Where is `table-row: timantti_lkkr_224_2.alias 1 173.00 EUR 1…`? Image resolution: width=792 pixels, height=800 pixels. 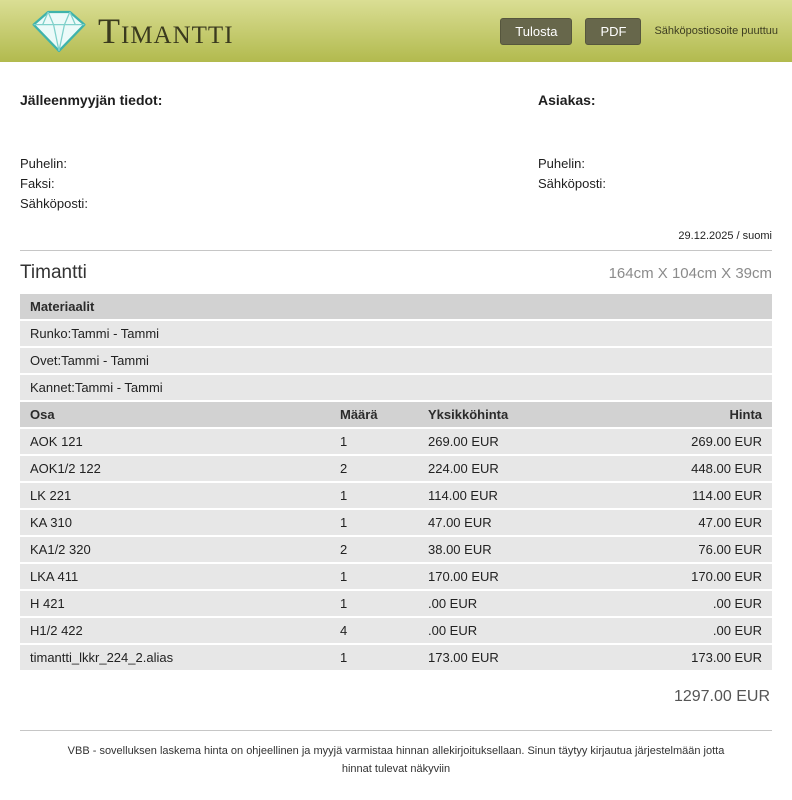 table-row: timantti_lkkr_224_2.alias 1 173.00 EUR 1… is located at coordinates (396, 658).